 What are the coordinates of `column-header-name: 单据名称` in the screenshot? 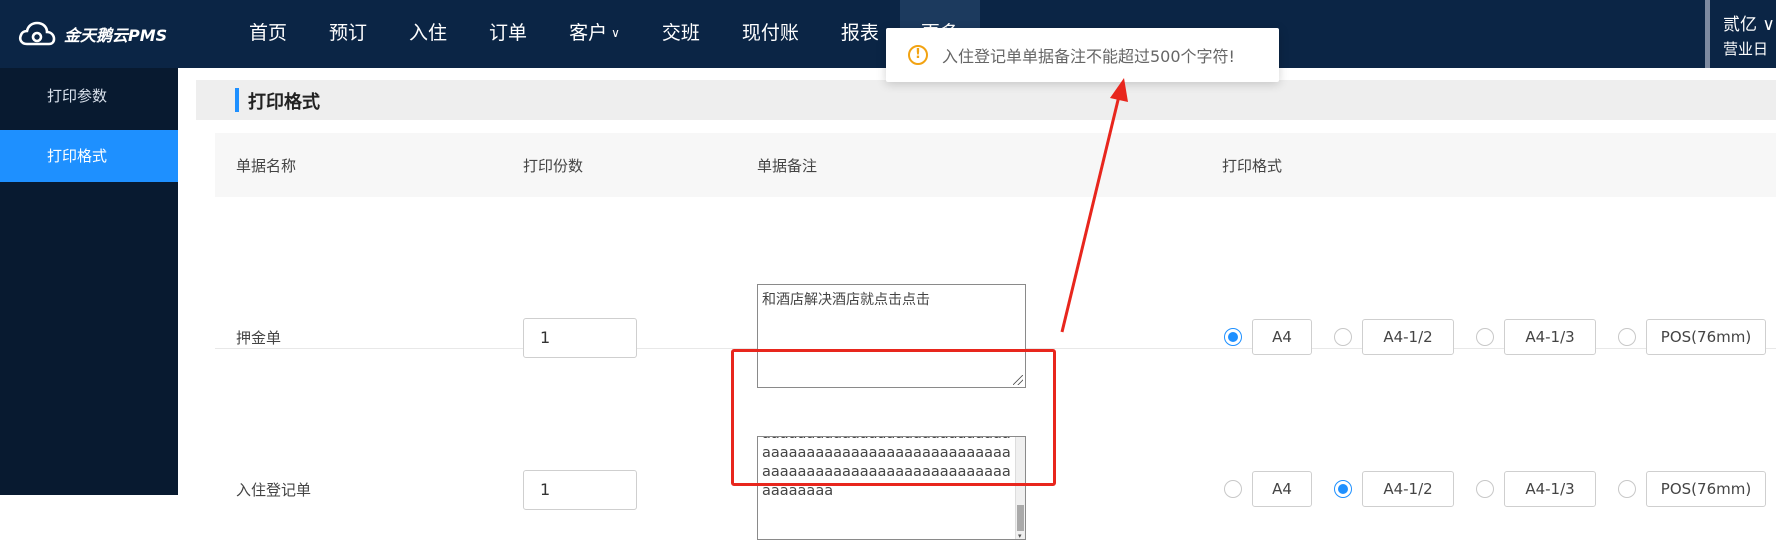 It's located at (266, 166).